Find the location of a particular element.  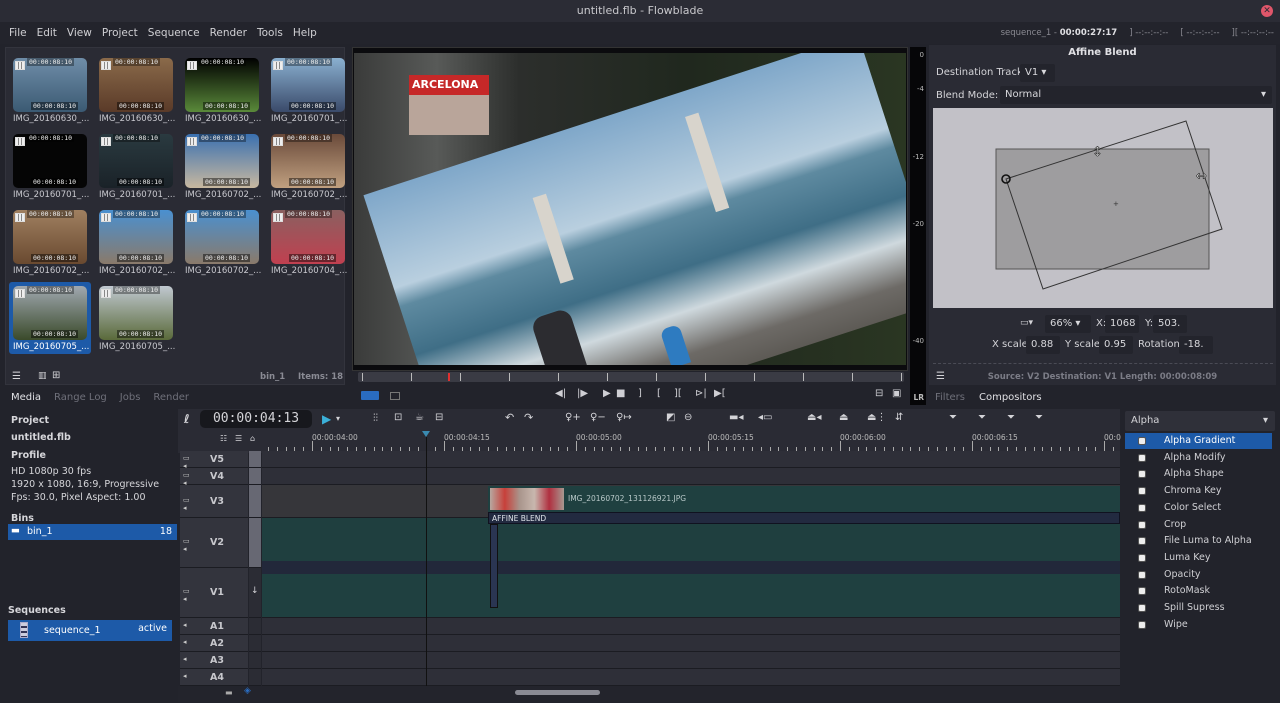

compositor-list-item: Opacity is located at coordinates (1198, 575).